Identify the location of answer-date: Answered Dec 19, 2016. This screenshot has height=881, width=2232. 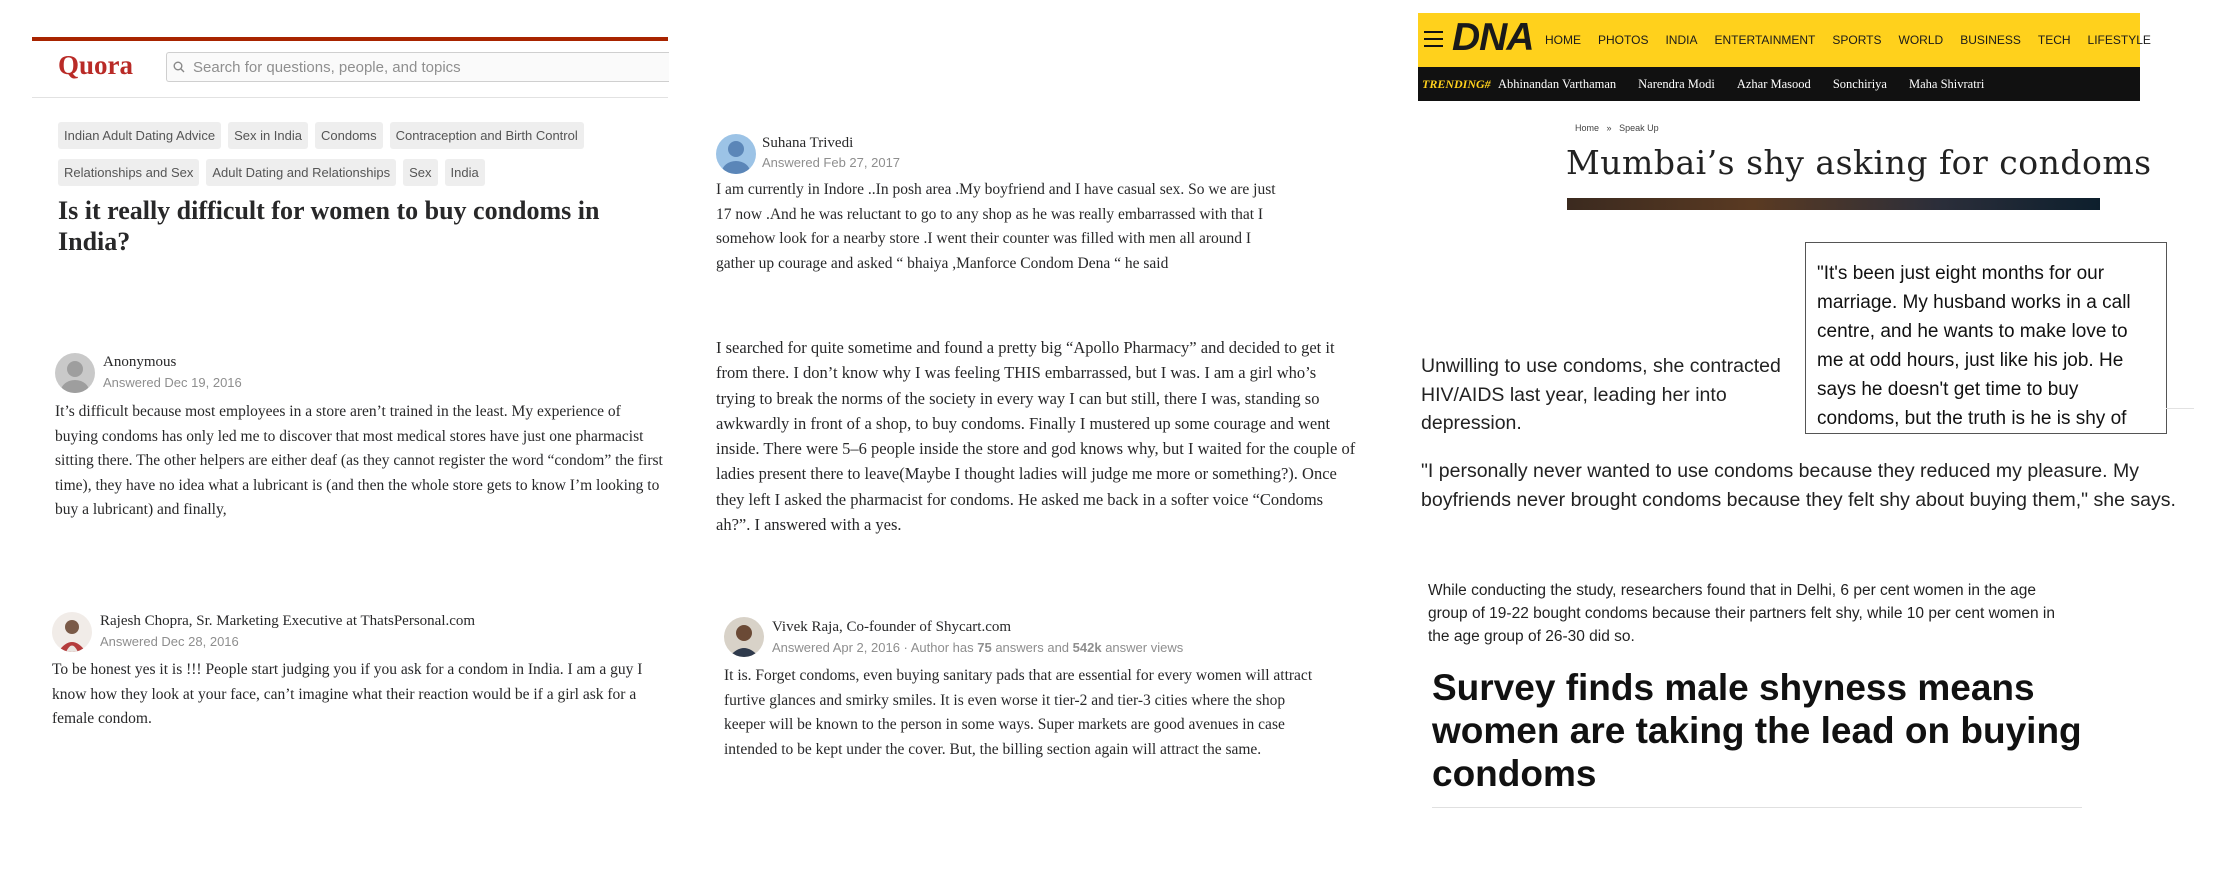
(172, 382).